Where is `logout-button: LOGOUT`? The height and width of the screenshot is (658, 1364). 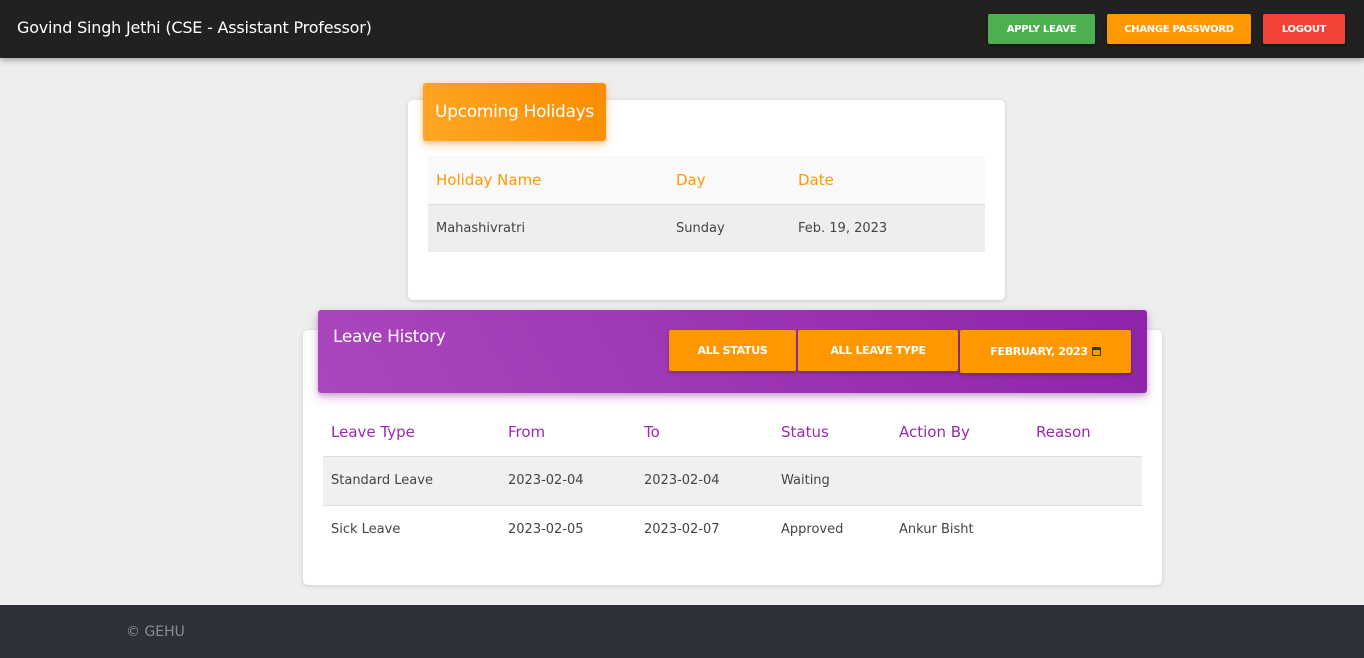
logout-button: LOGOUT is located at coordinates (1304, 29).